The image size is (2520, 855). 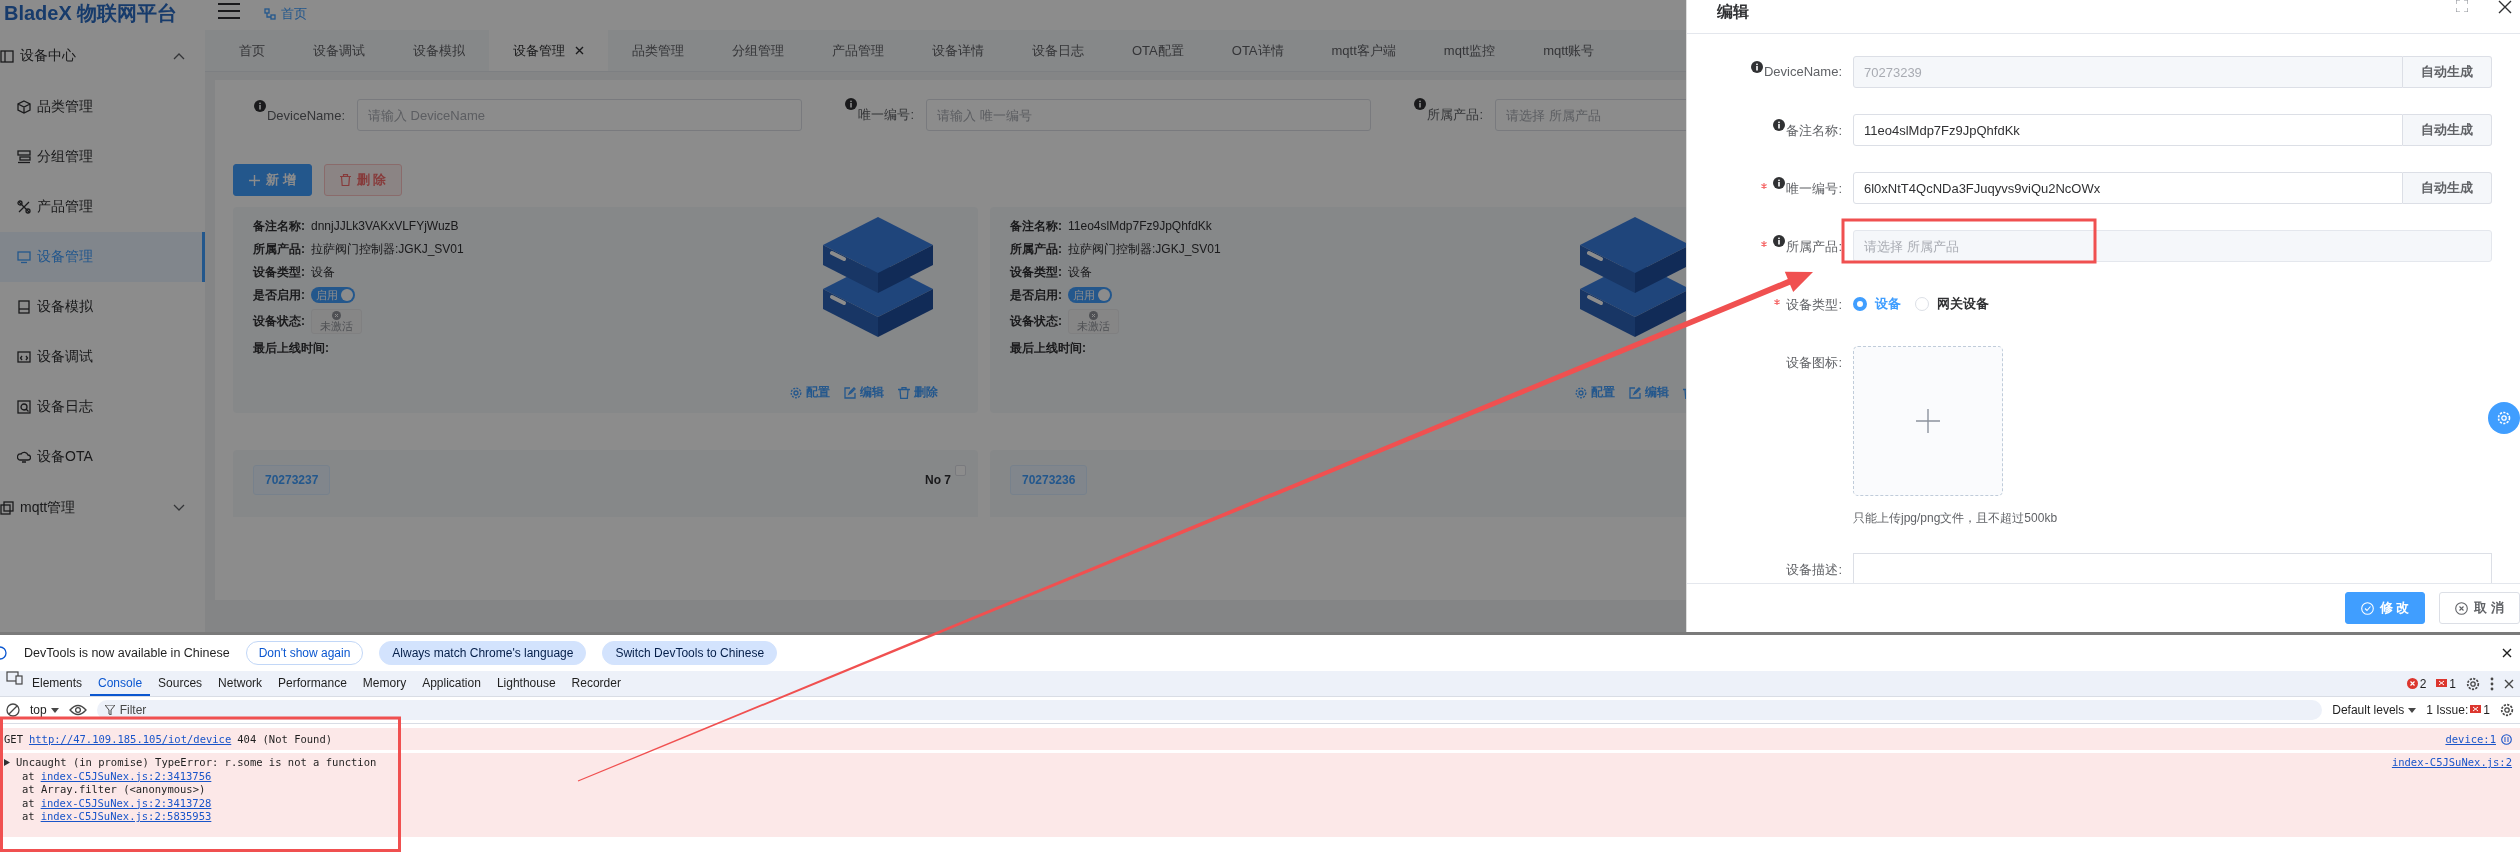 I want to click on device-id-tag: 70273236, so click(x=1049, y=480).